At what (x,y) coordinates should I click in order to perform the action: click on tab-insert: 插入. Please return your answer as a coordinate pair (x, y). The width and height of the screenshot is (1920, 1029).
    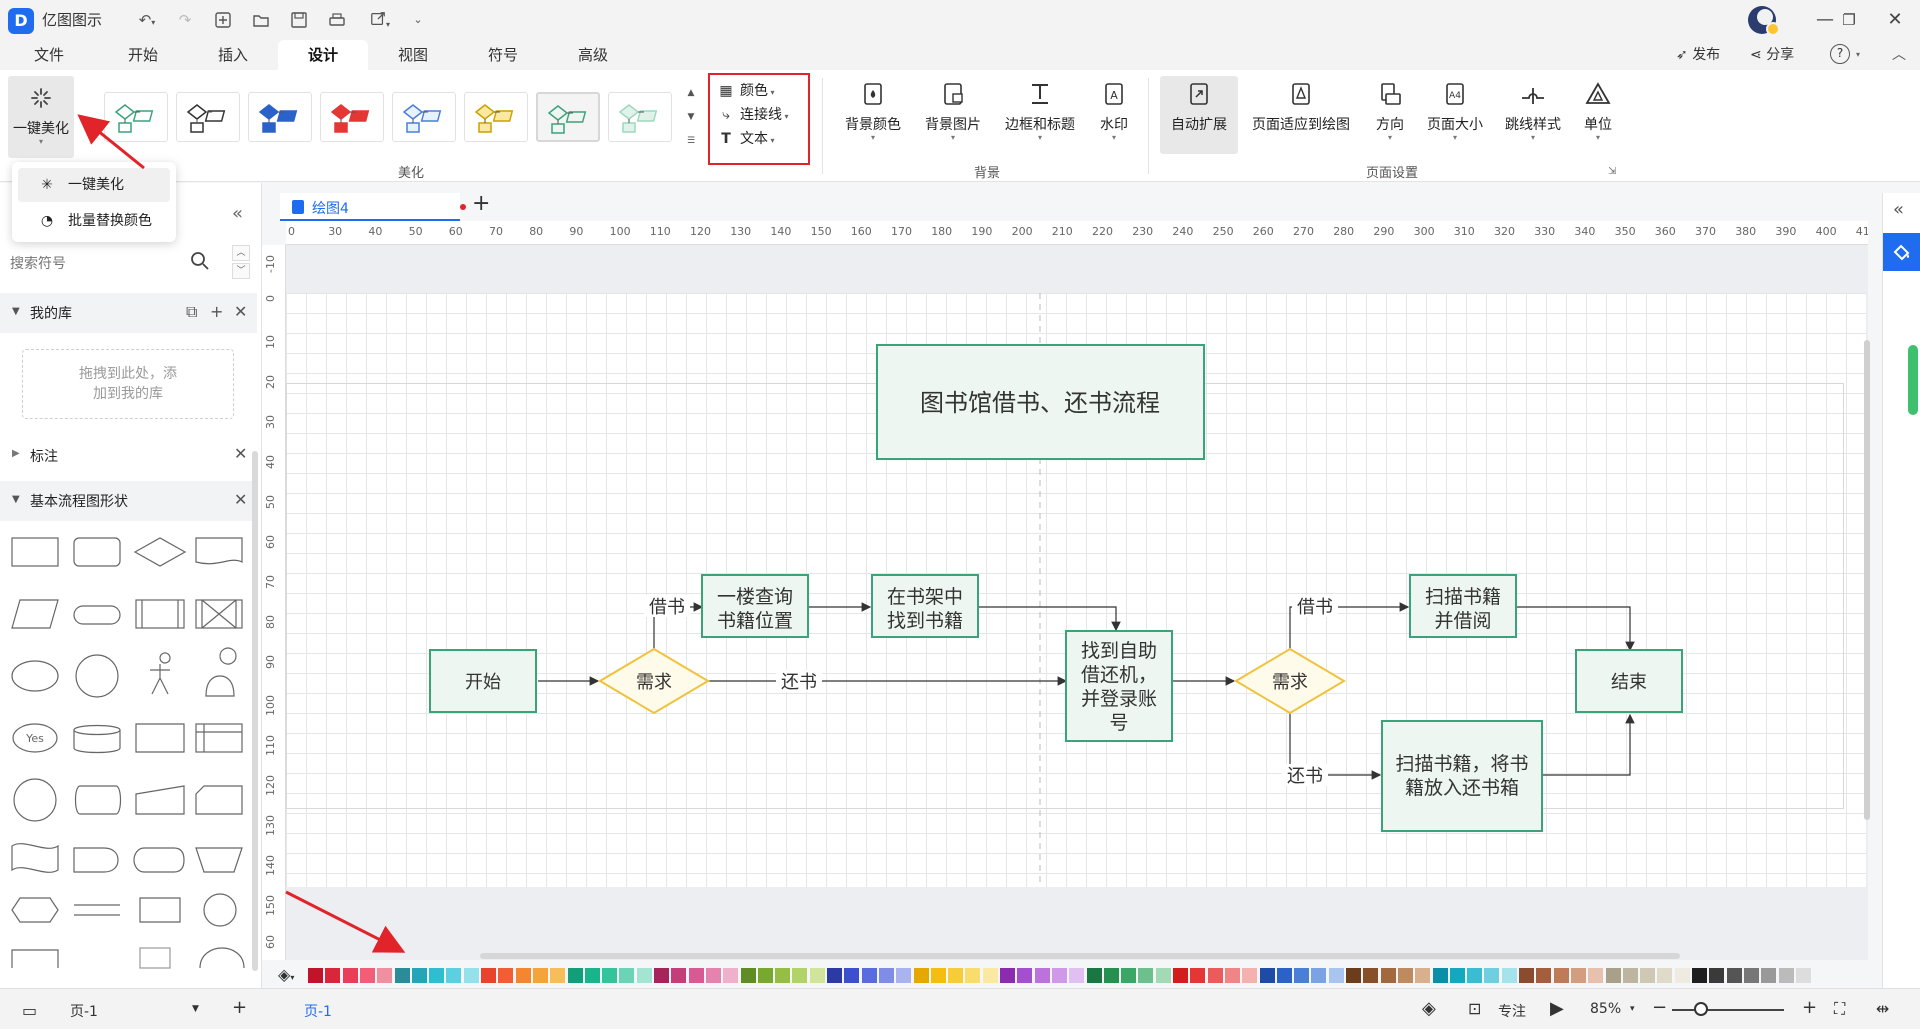
    Looking at the image, I should click on (233, 55).